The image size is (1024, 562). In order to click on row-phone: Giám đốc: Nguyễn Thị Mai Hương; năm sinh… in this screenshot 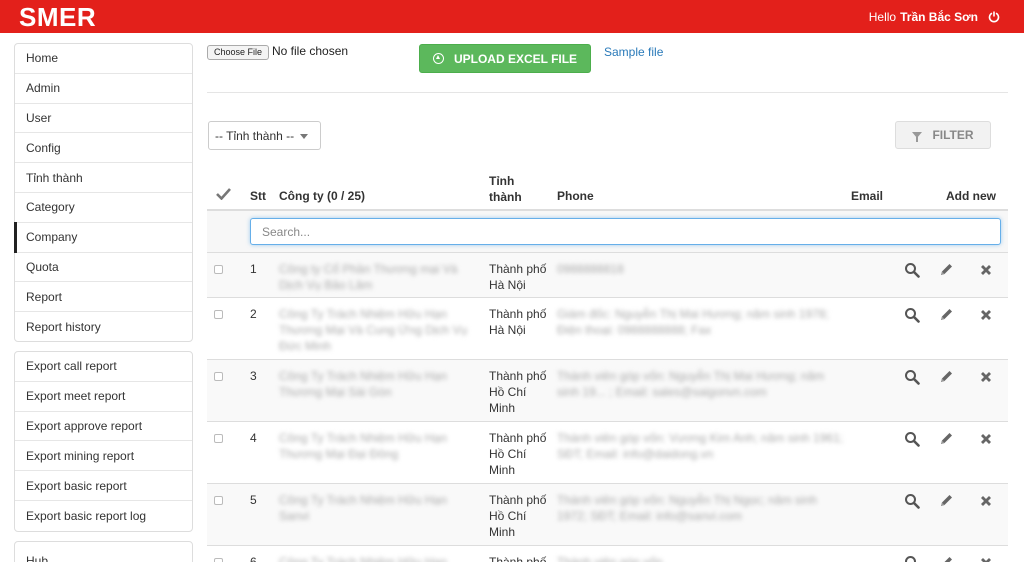, I will do `click(693, 322)`.